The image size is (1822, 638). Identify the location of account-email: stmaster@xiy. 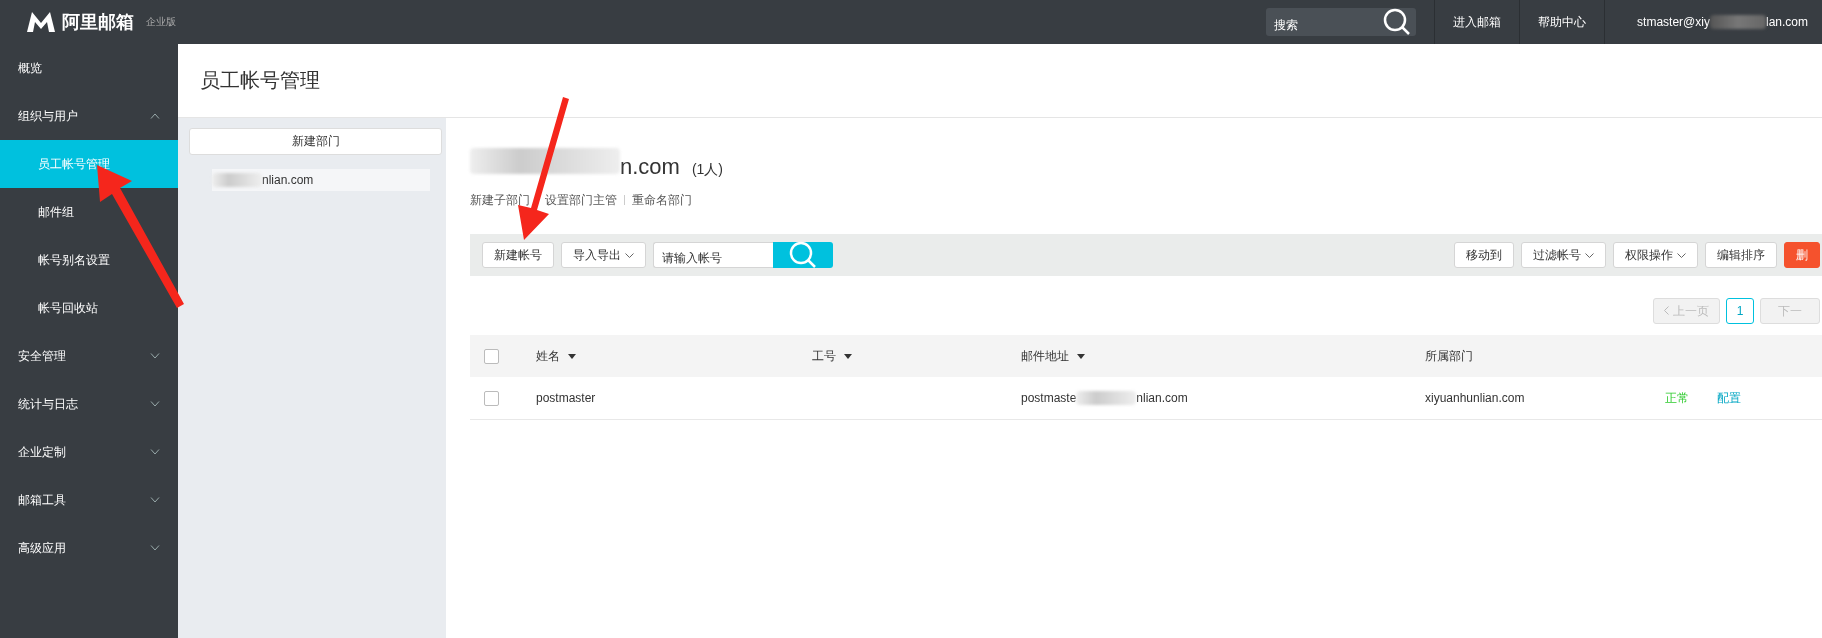
(1673, 22).